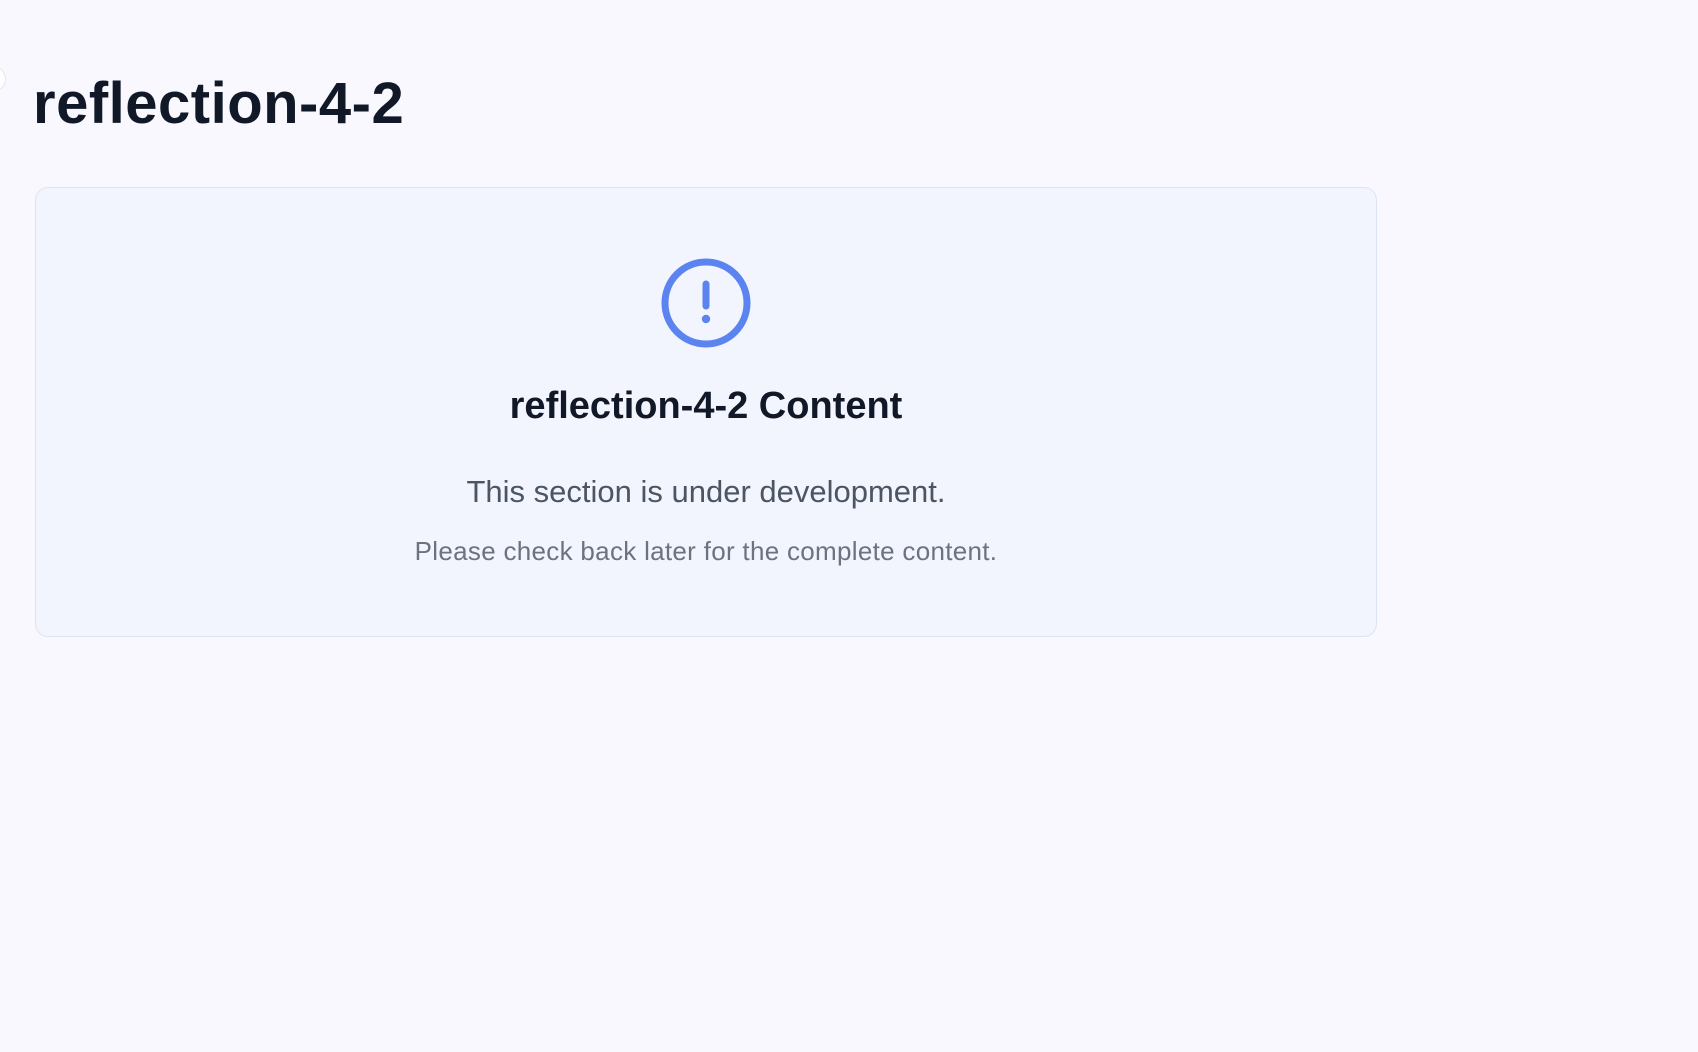 The width and height of the screenshot is (1698, 1052). I want to click on card-heading: reflection-4-2 Content, so click(706, 406).